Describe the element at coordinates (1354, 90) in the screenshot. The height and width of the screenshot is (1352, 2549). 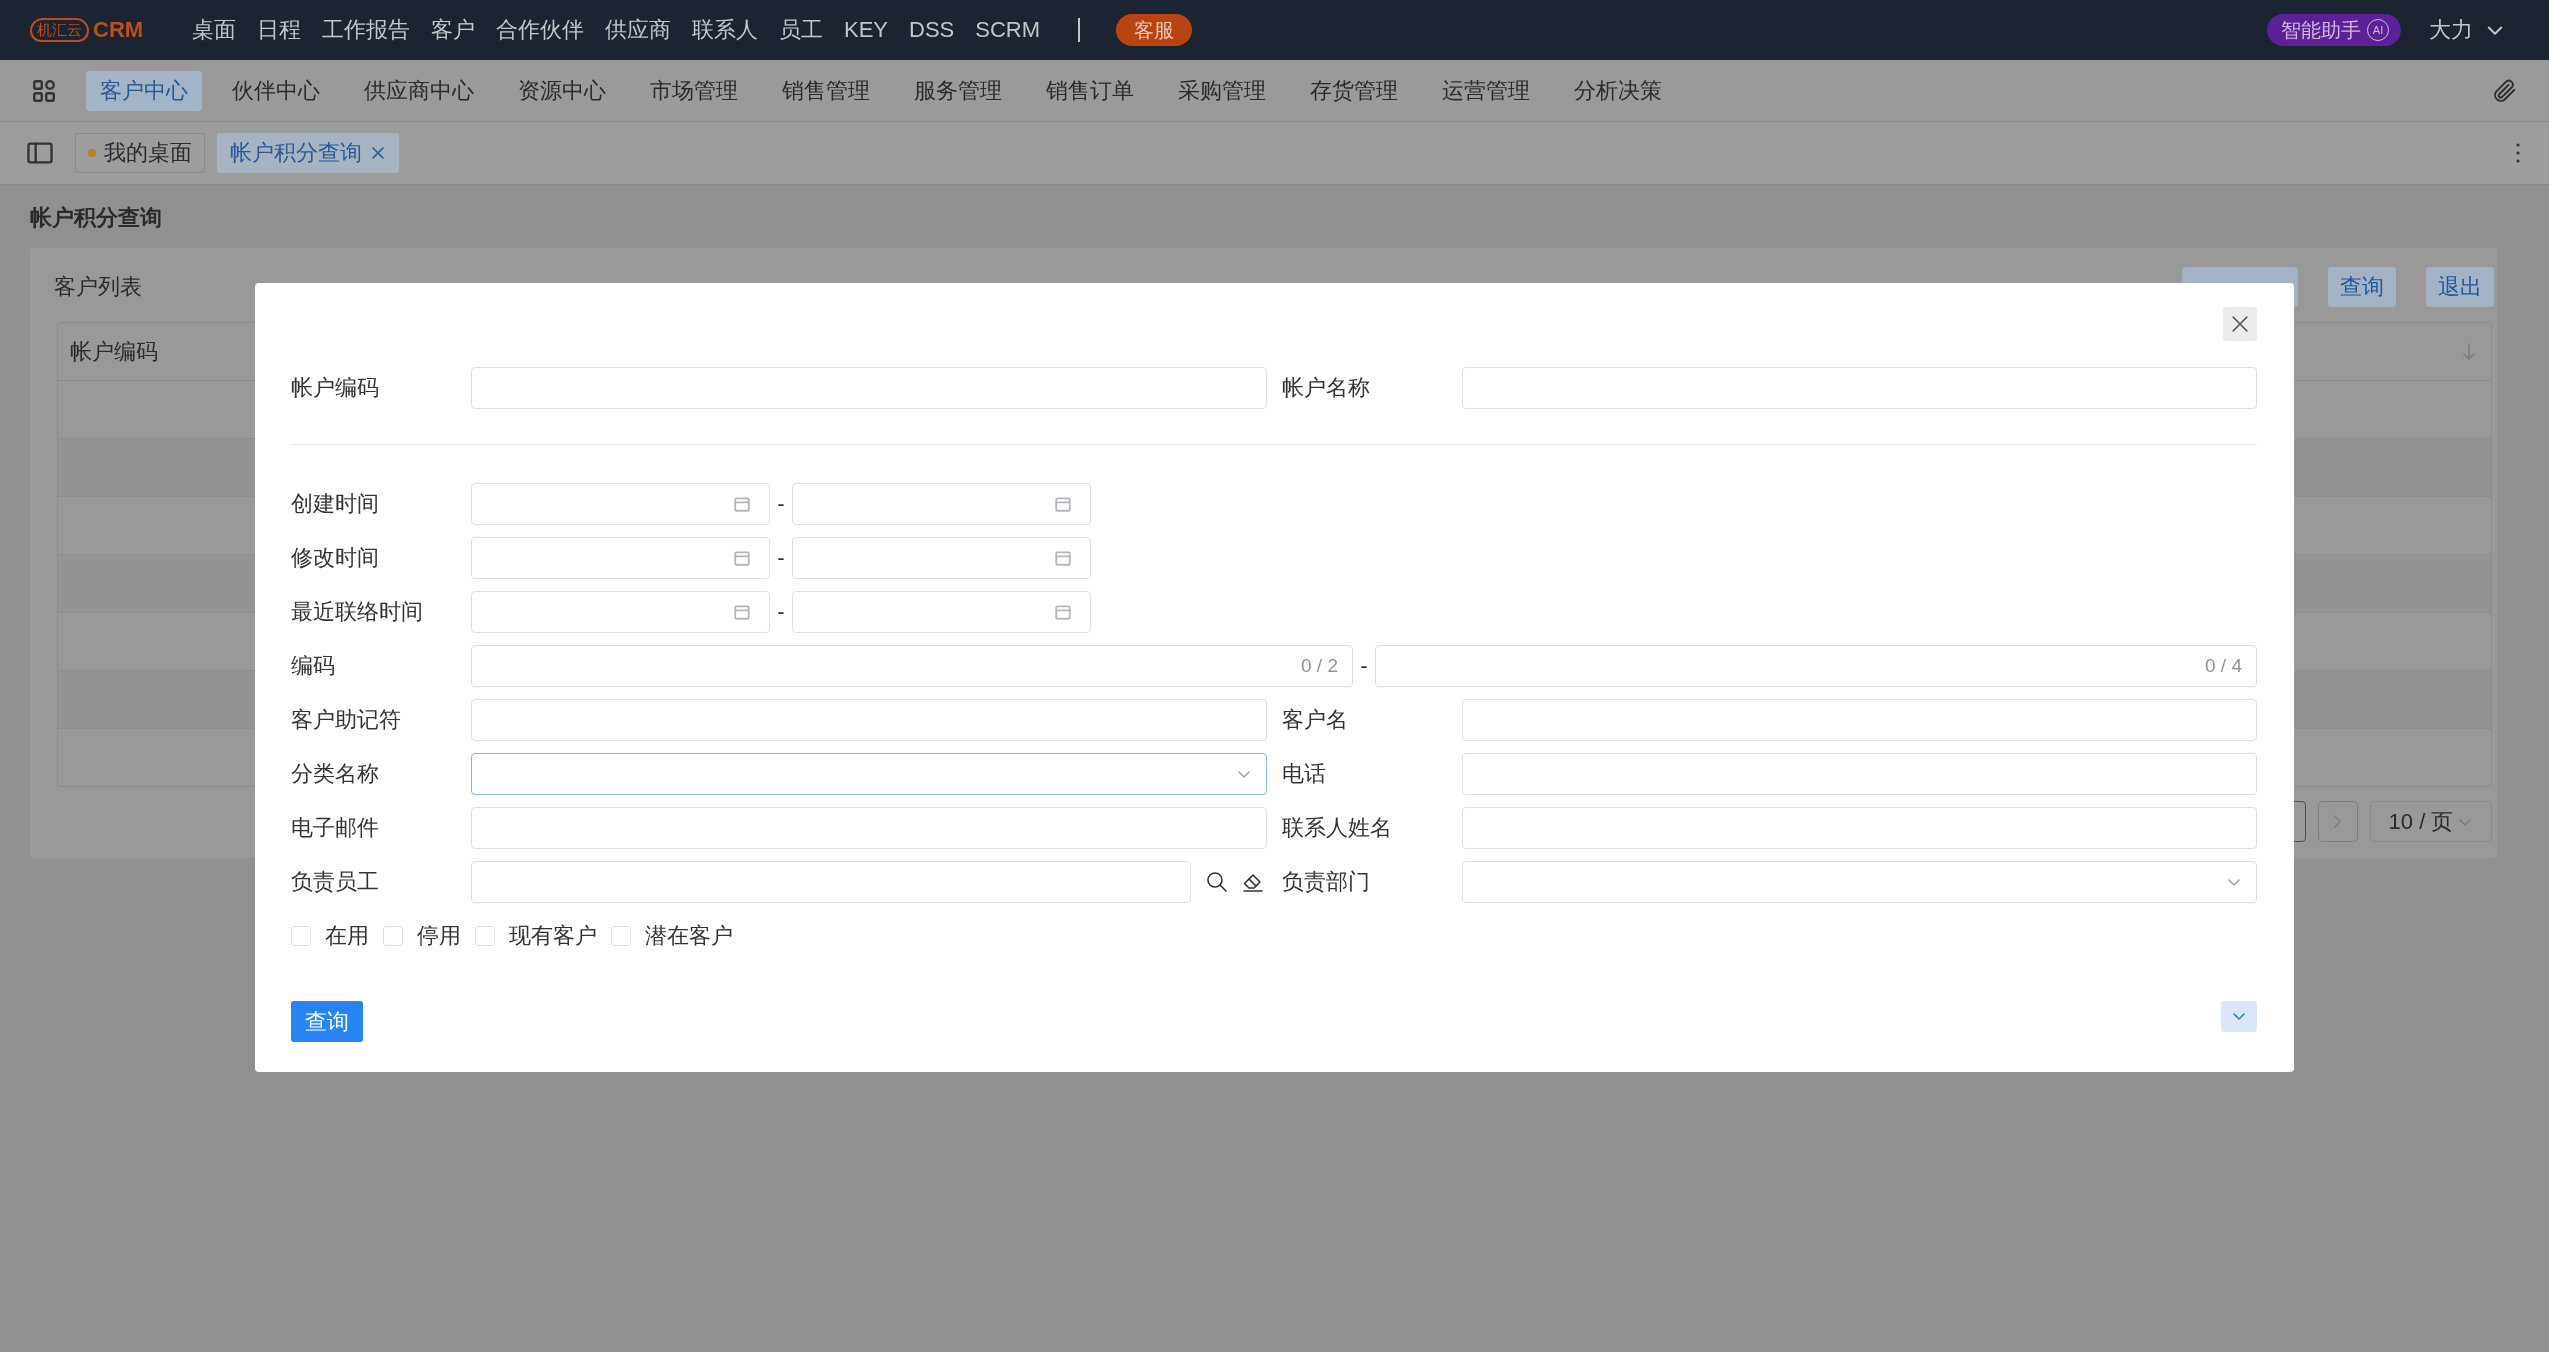
I see `module-tab: 存货管理` at that location.